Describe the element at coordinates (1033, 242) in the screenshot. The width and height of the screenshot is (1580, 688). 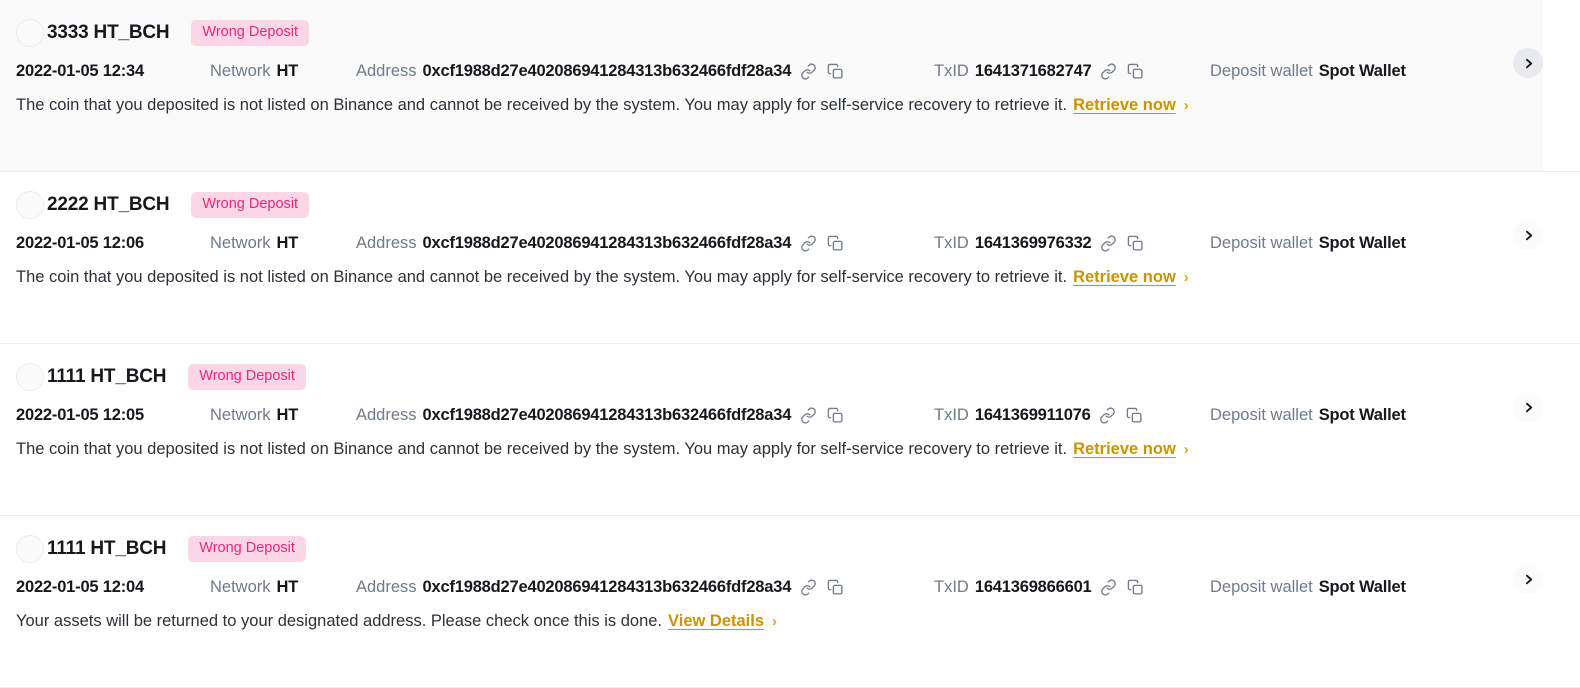
I see `txid-value: 1641369976332` at that location.